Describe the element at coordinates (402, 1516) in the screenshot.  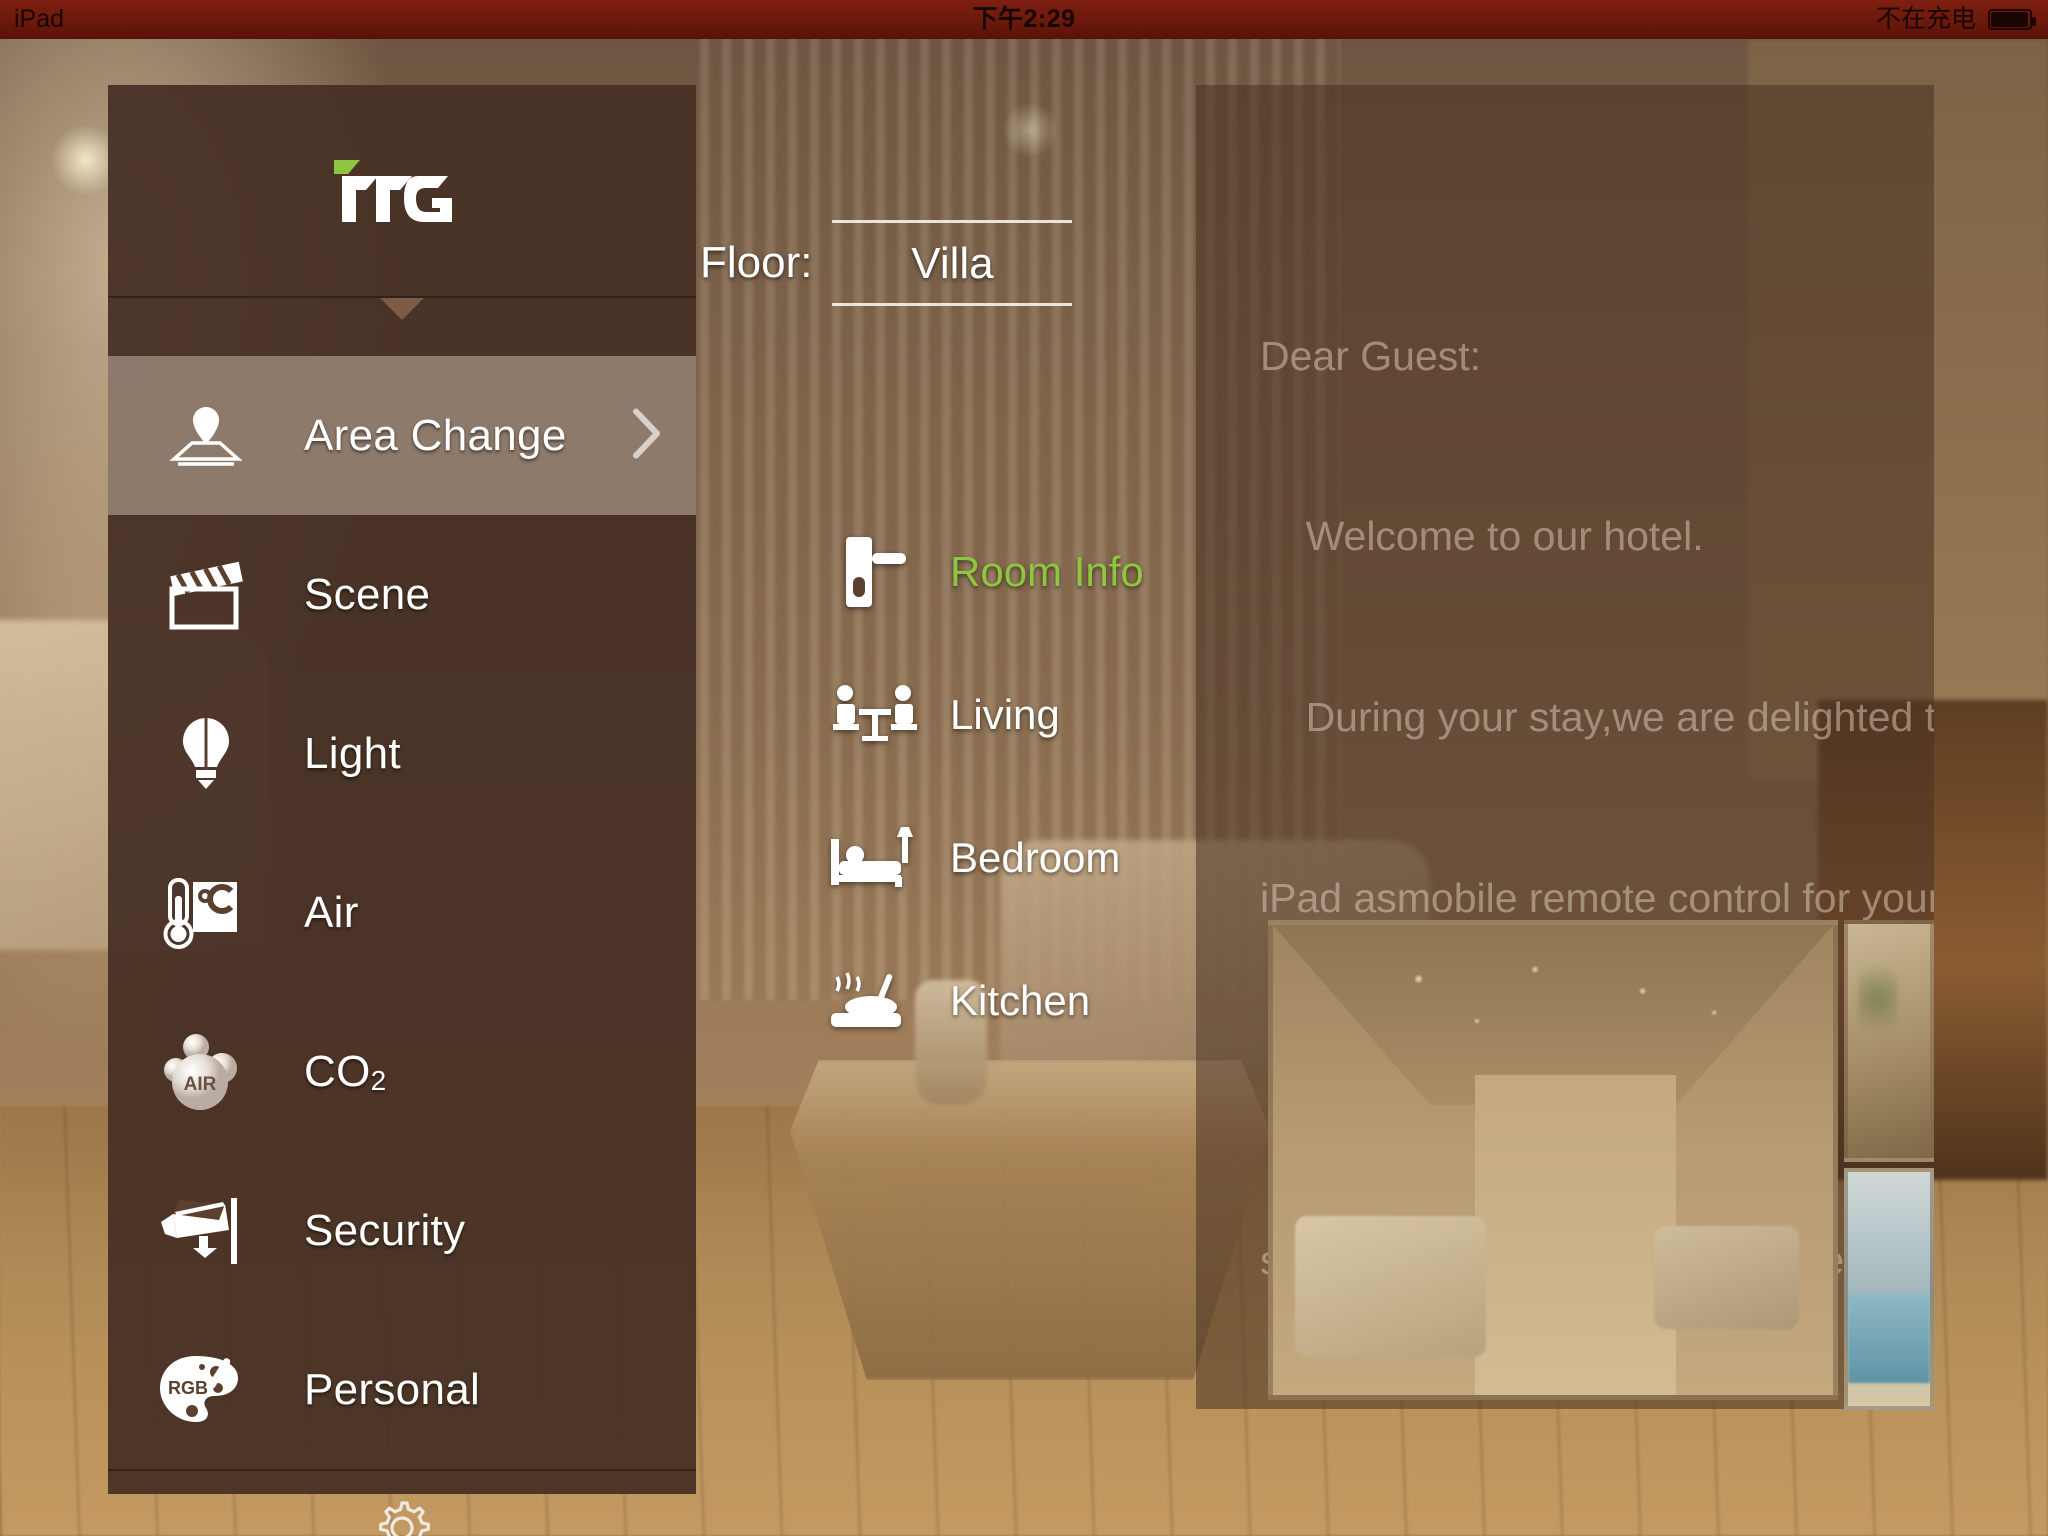
I see `gear-icon` at that location.